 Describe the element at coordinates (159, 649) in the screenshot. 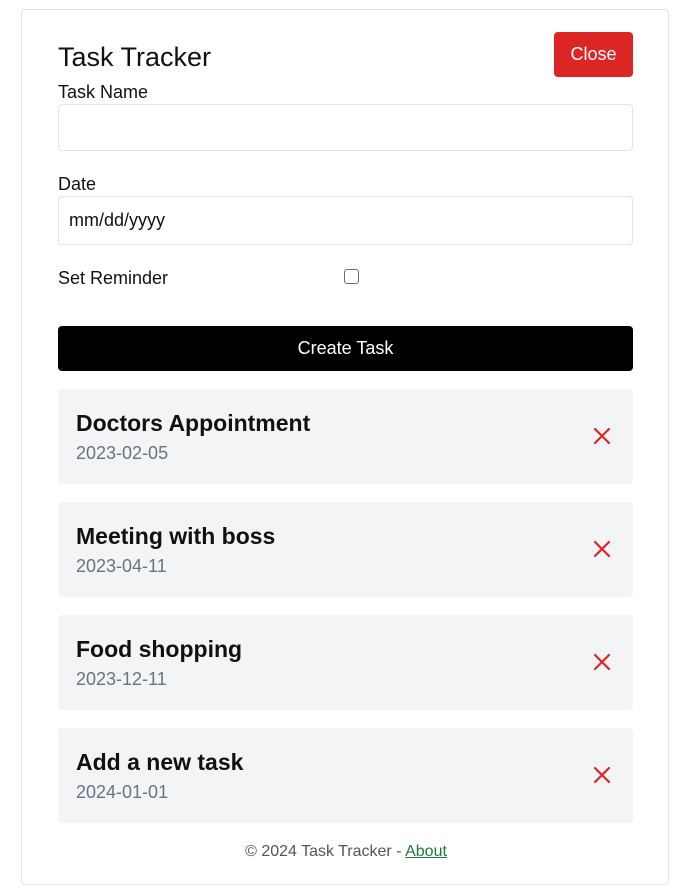

I see `task-name: Food shopping` at that location.